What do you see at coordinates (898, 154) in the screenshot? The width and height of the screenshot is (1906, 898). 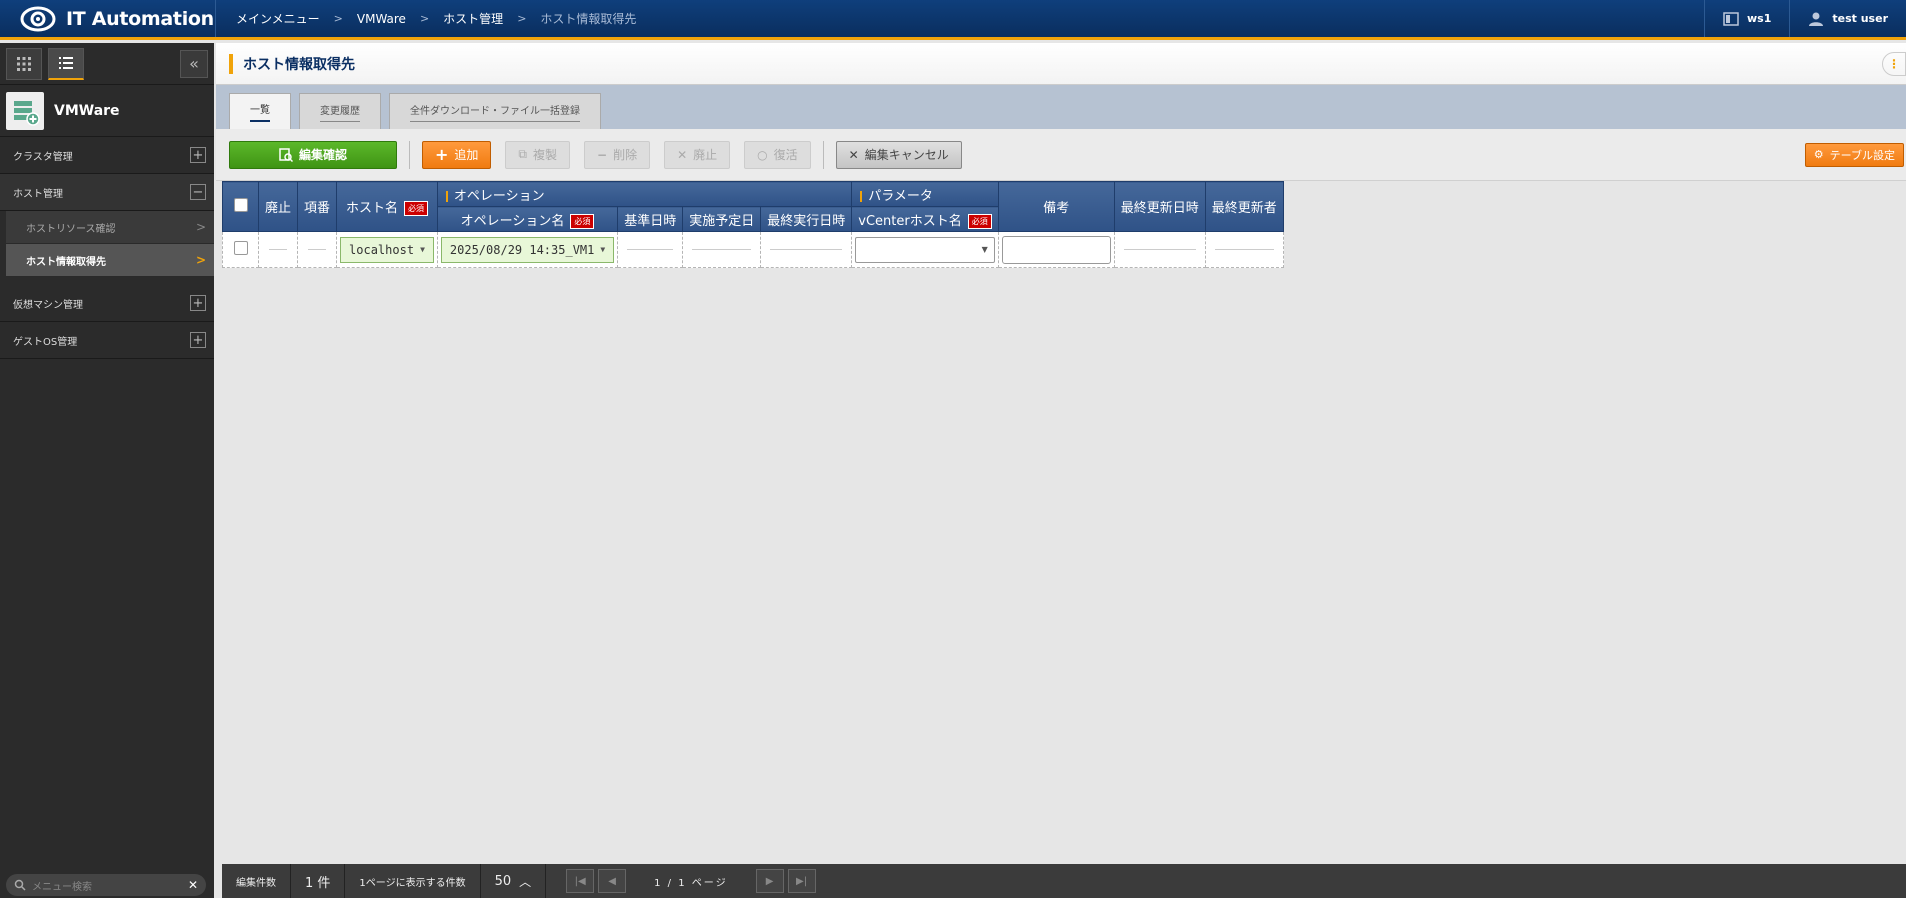 I see `edit-cancel-button: ✕ 編集キャンセル` at bounding box center [898, 154].